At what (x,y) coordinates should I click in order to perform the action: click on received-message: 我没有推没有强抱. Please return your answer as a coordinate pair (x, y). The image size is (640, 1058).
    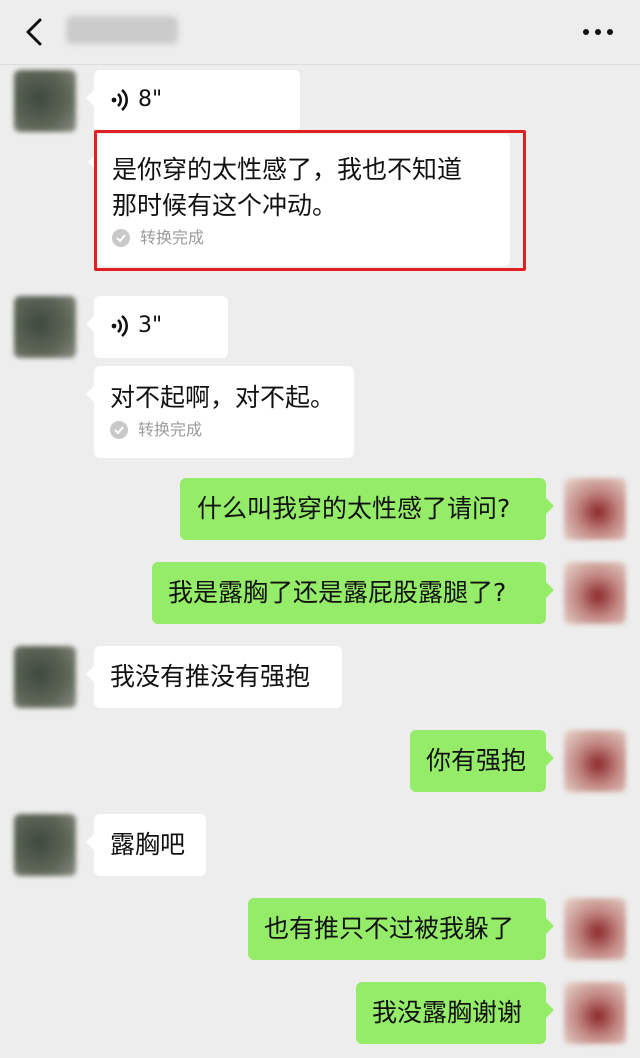
    Looking at the image, I should click on (214, 677).